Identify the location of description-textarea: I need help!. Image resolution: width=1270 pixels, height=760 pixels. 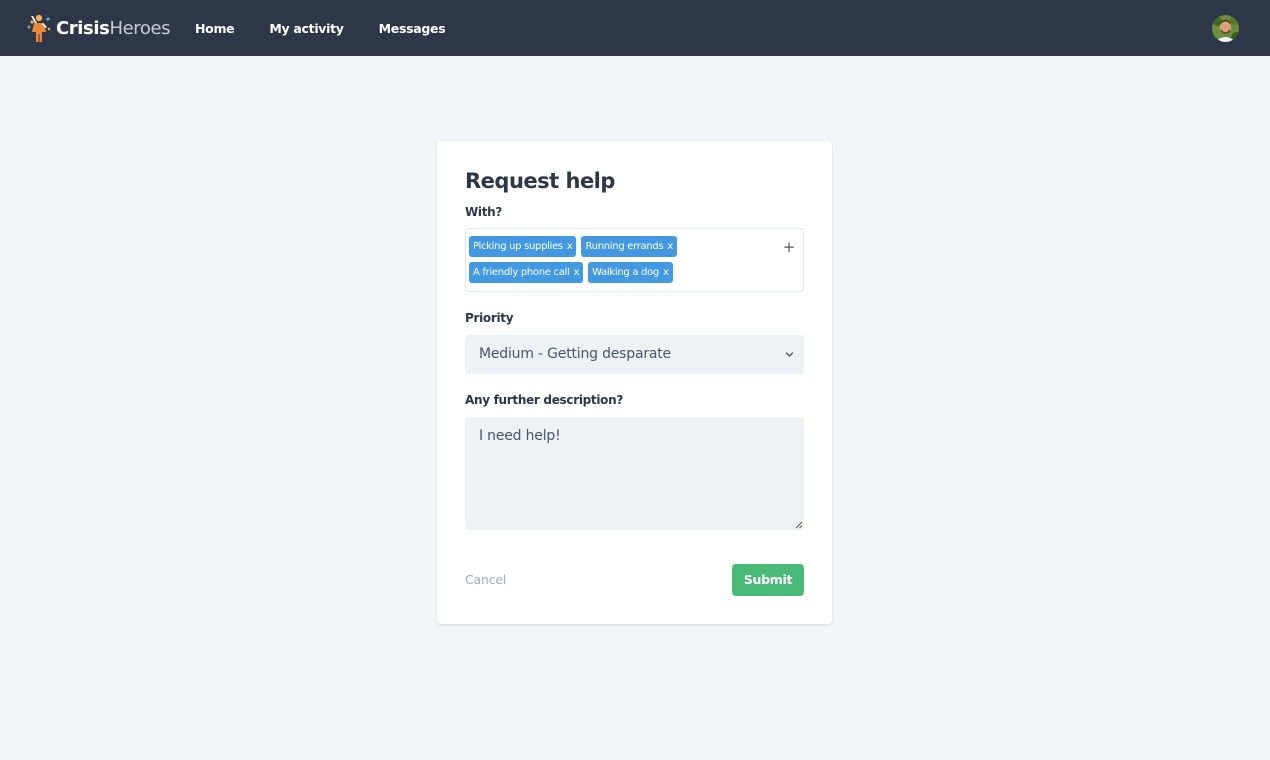
(634, 473).